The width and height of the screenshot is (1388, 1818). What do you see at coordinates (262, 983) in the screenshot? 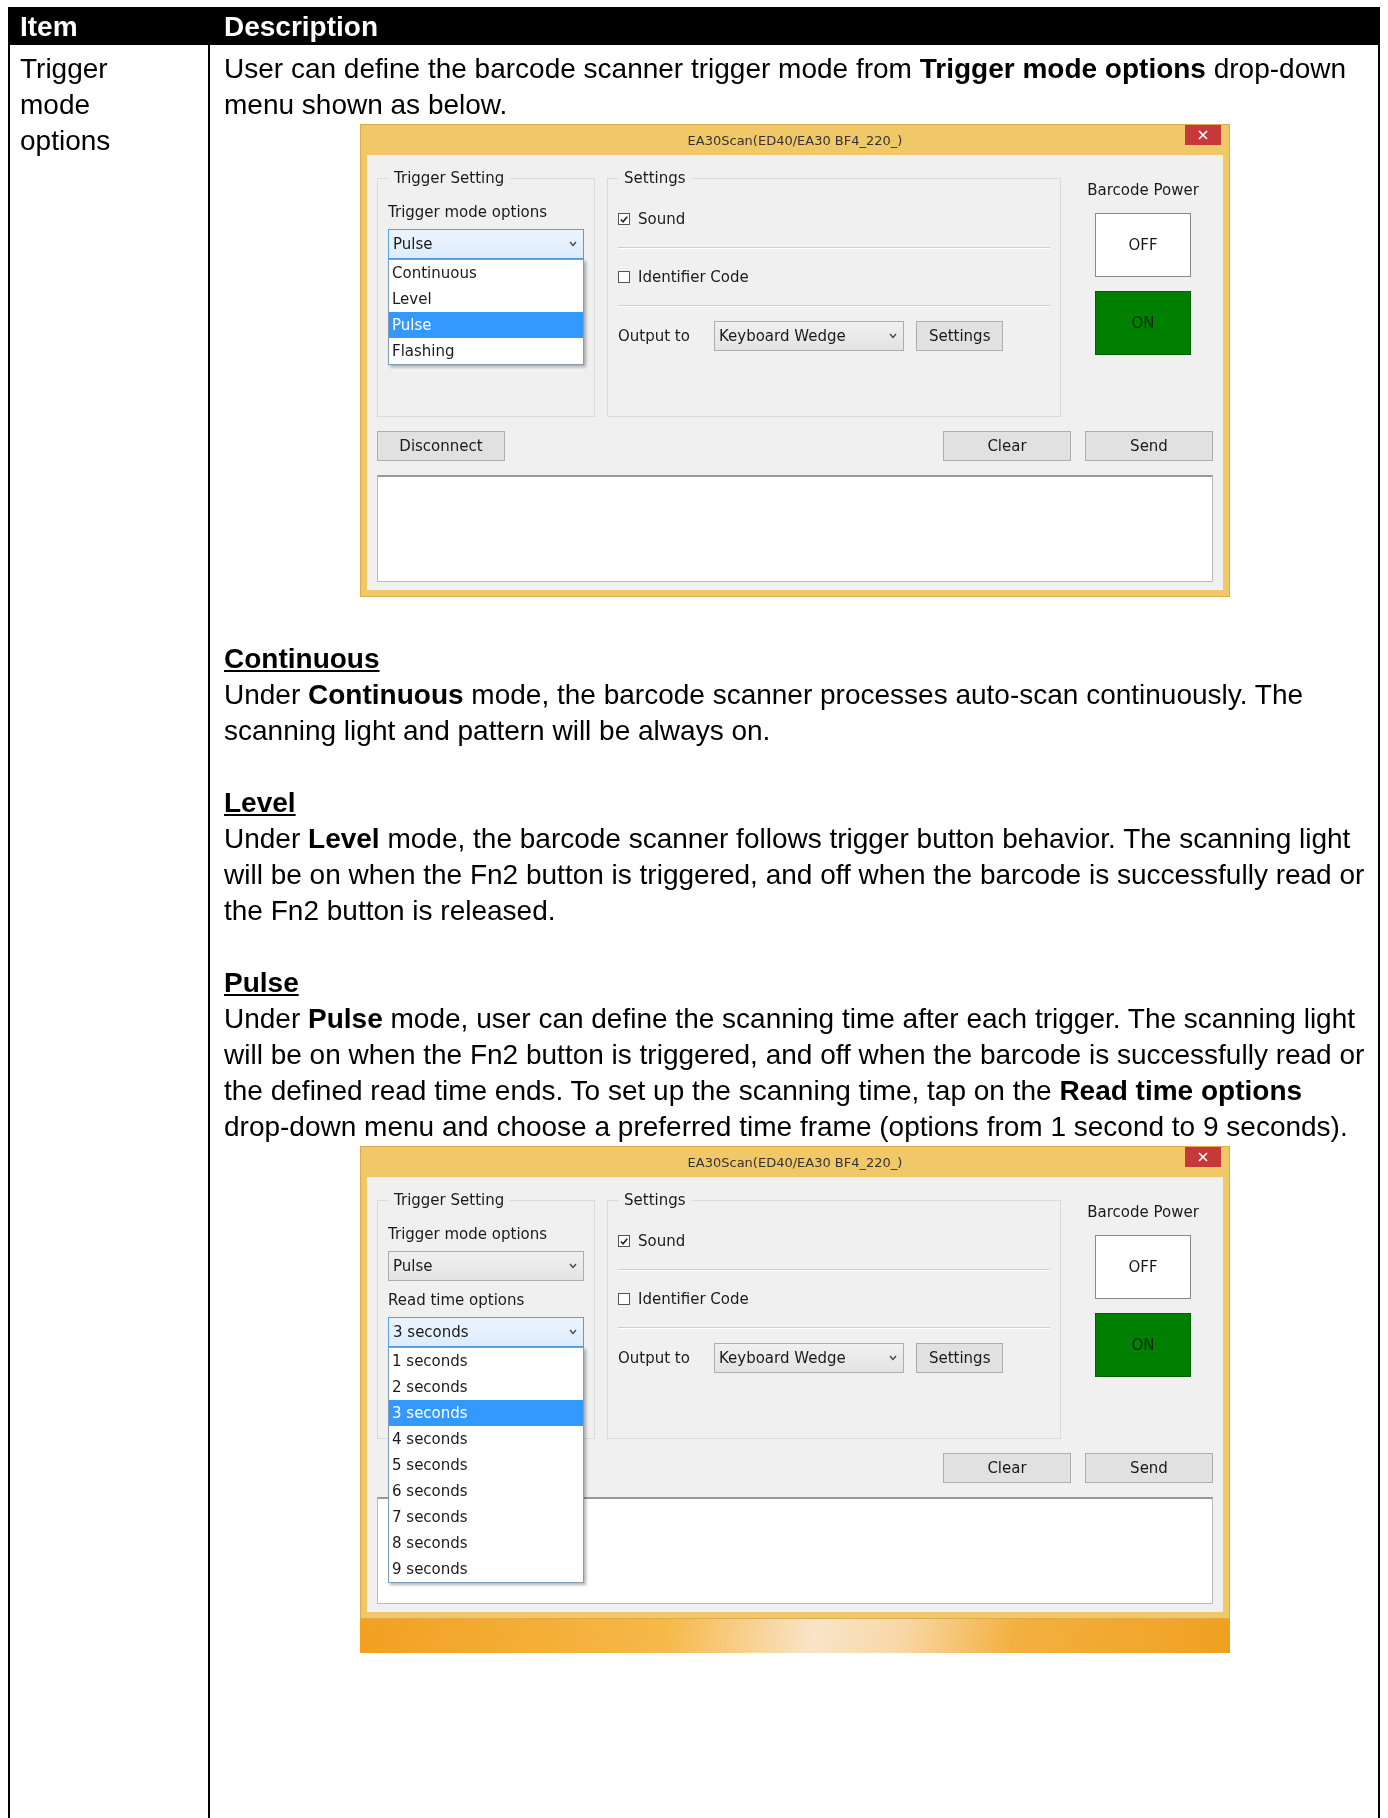
I see `section-heading: Pulse` at bounding box center [262, 983].